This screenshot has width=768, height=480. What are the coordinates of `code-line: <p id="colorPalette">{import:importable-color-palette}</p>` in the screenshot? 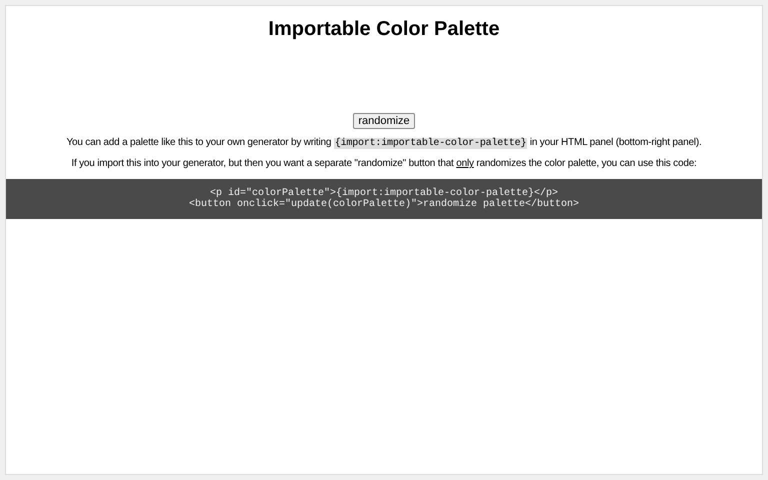 It's located at (384, 193).